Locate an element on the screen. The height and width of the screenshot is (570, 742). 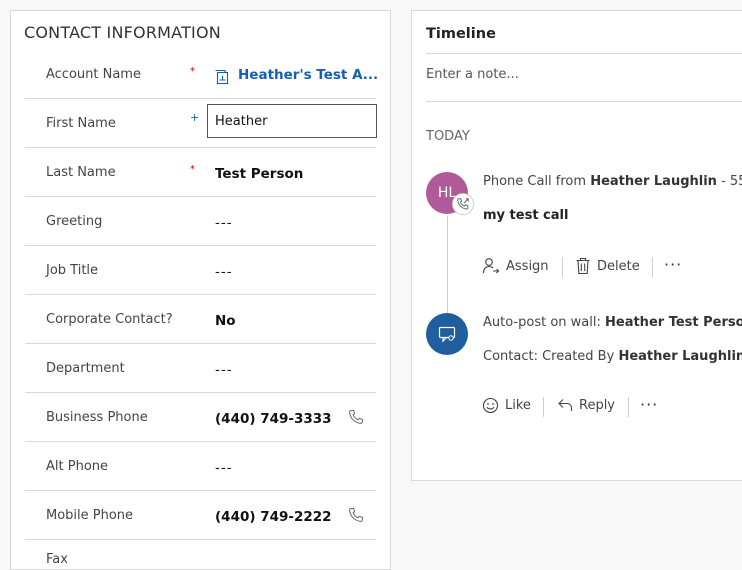
job-title-value: --- is located at coordinates (224, 272).